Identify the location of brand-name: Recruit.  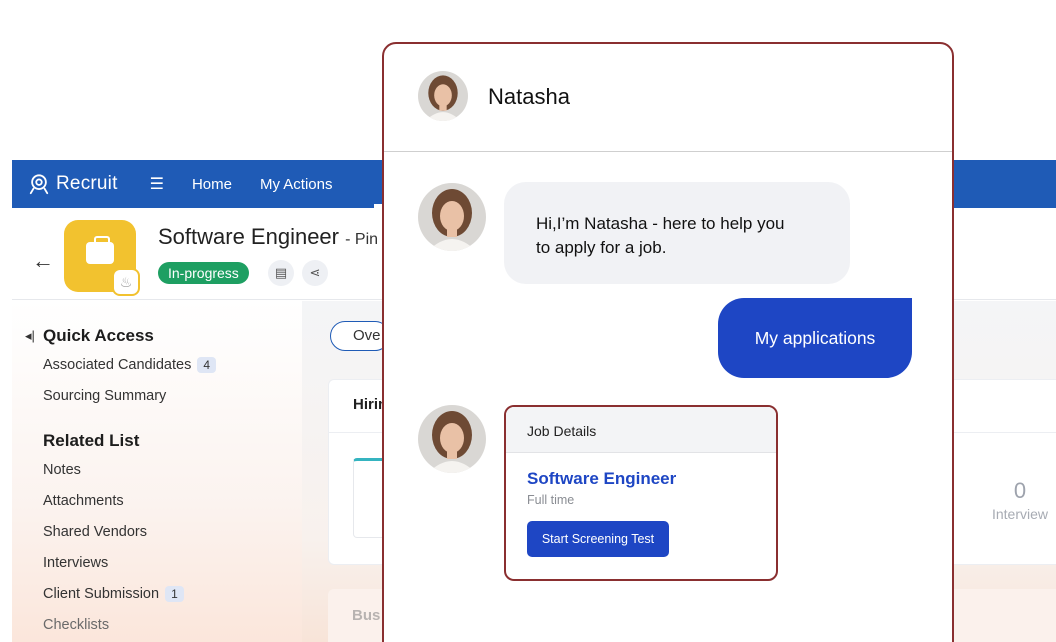
(87, 183).